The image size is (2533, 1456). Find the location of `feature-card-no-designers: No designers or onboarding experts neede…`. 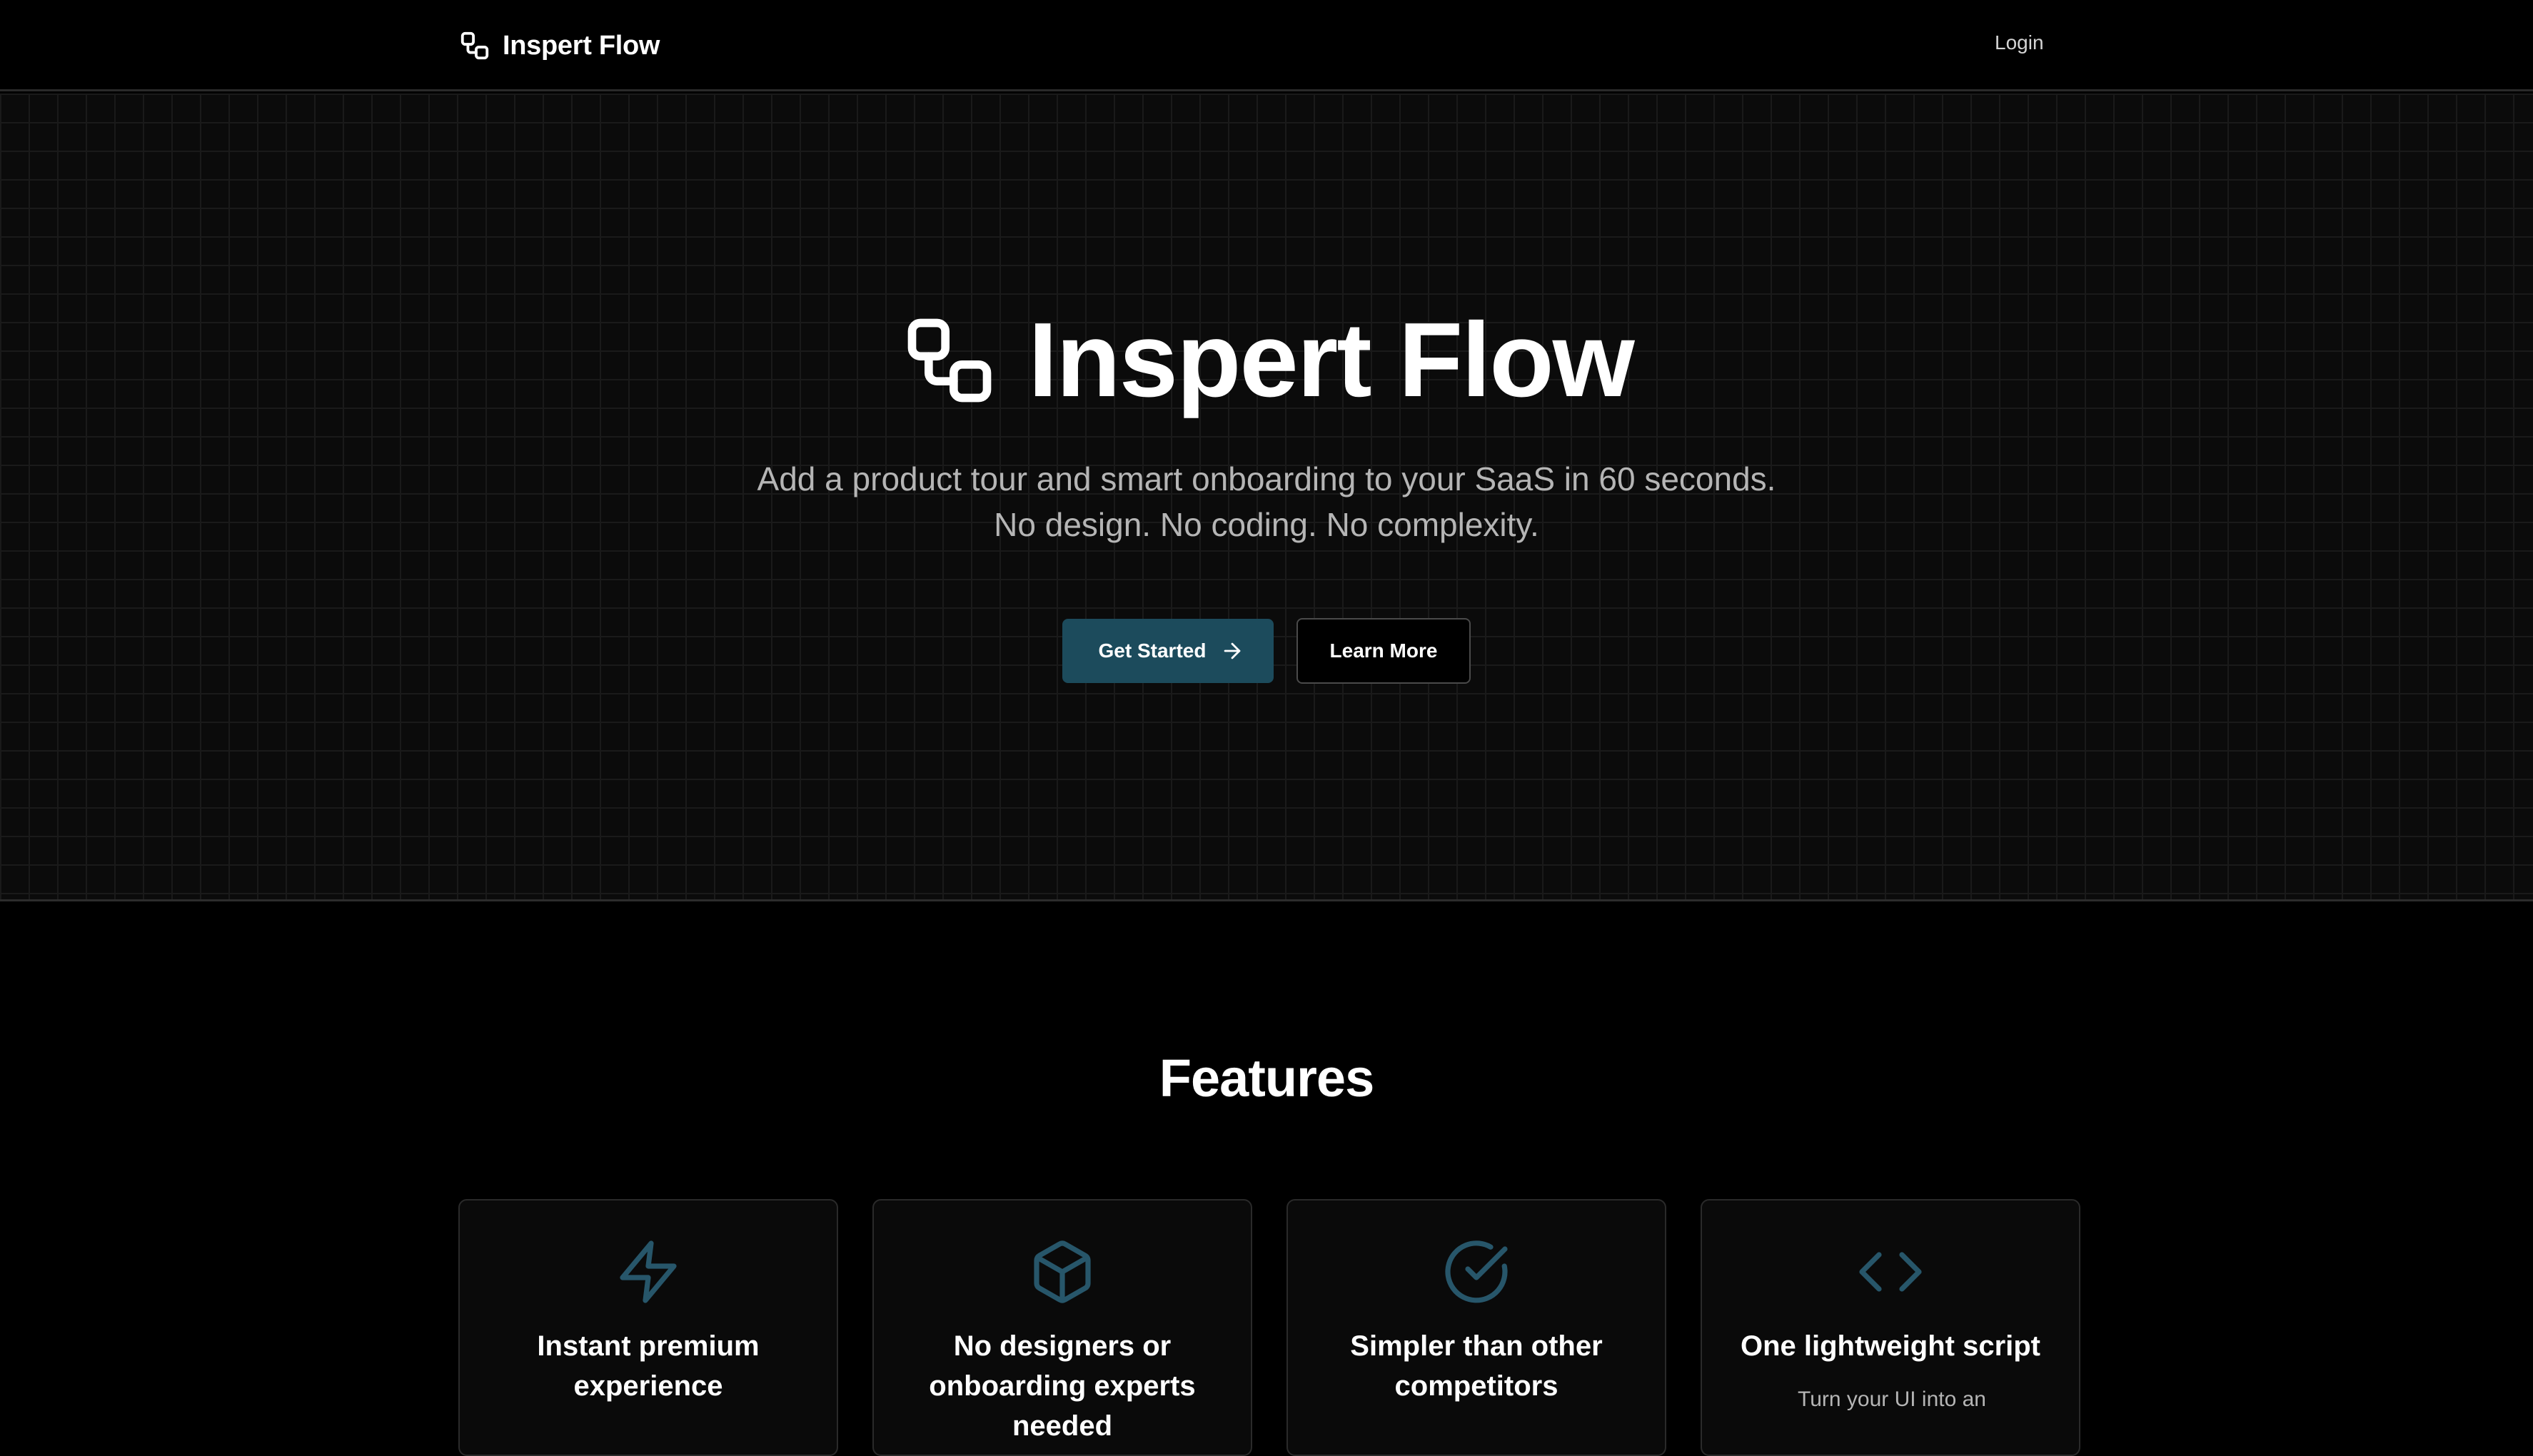

feature-card-no-designers: No designers or onboarding experts neede… is located at coordinates (1062, 1327).